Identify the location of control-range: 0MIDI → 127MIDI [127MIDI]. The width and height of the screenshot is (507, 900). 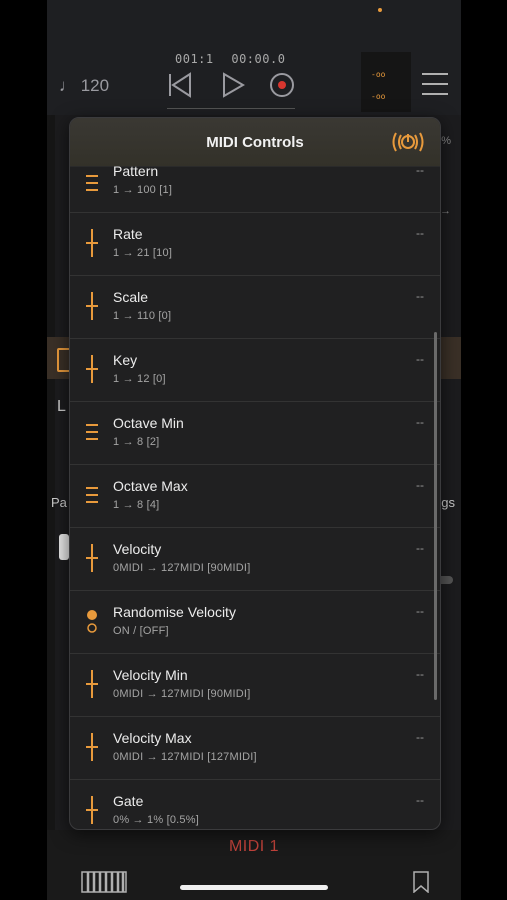
(185, 757).